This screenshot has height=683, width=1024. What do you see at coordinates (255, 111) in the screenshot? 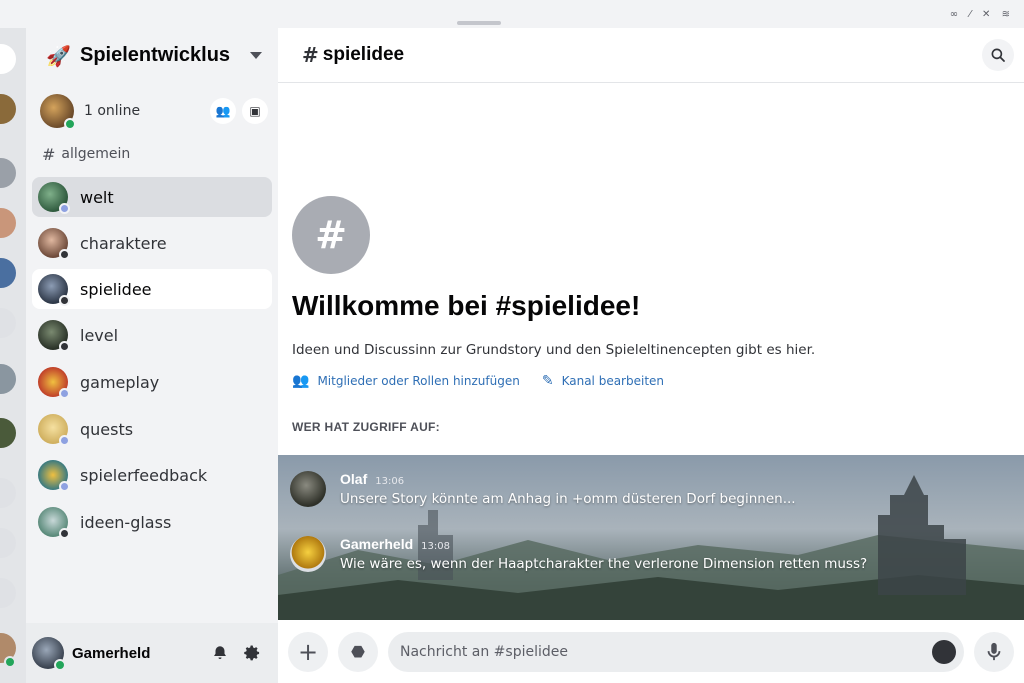
I see `calendar-icon: ▣` at bounding box center [255, 111].